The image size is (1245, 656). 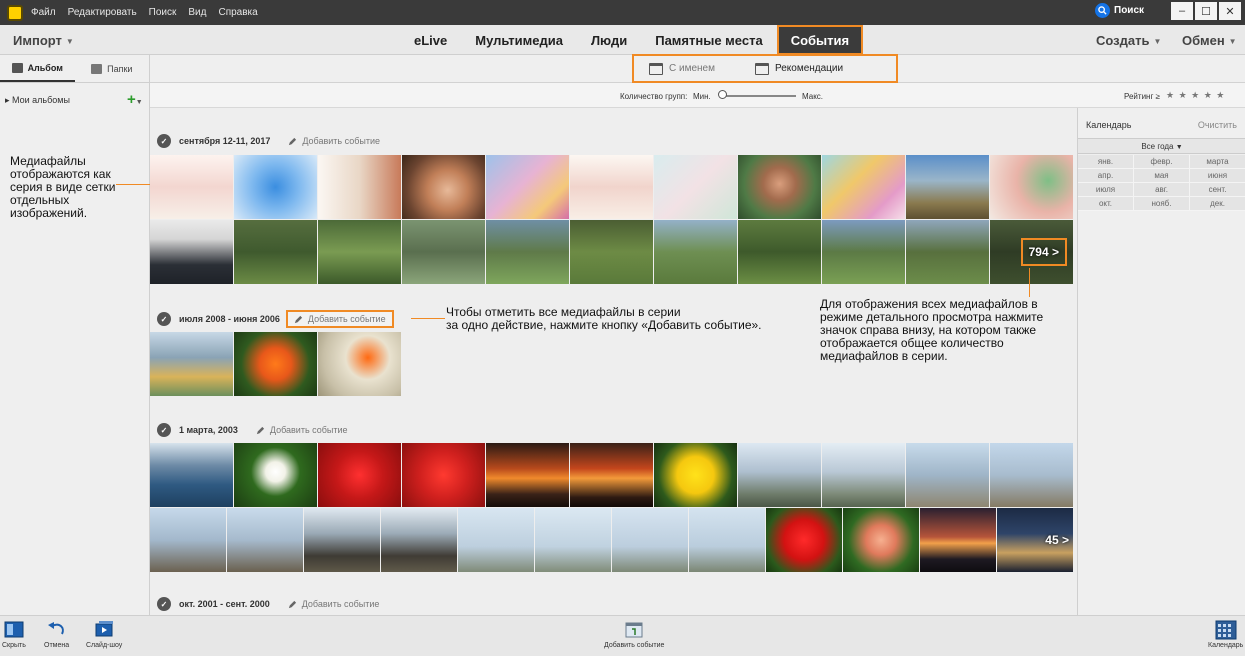 I want to click on menu-help: Справка, so click(x=237, y=12).